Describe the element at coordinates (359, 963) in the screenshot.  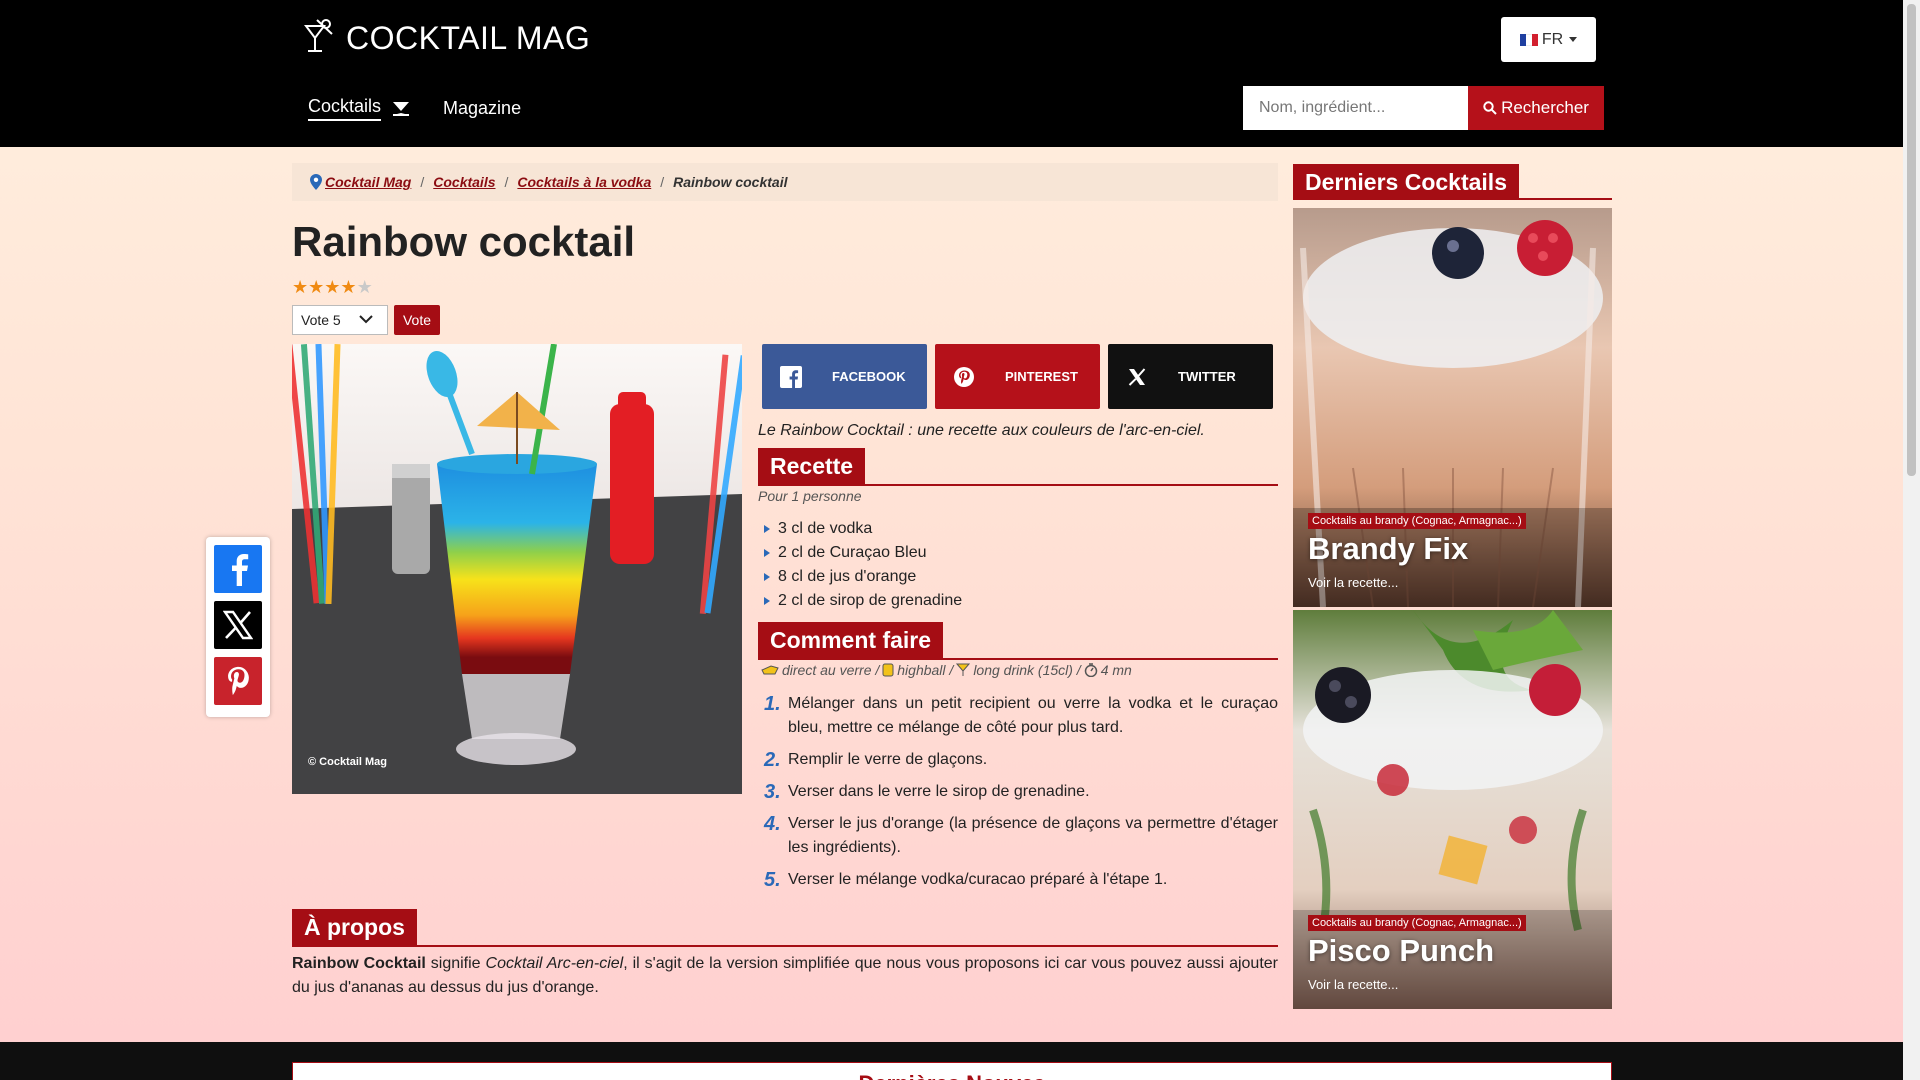
I see `about-bold: Rainbow Cocktail` at that location.